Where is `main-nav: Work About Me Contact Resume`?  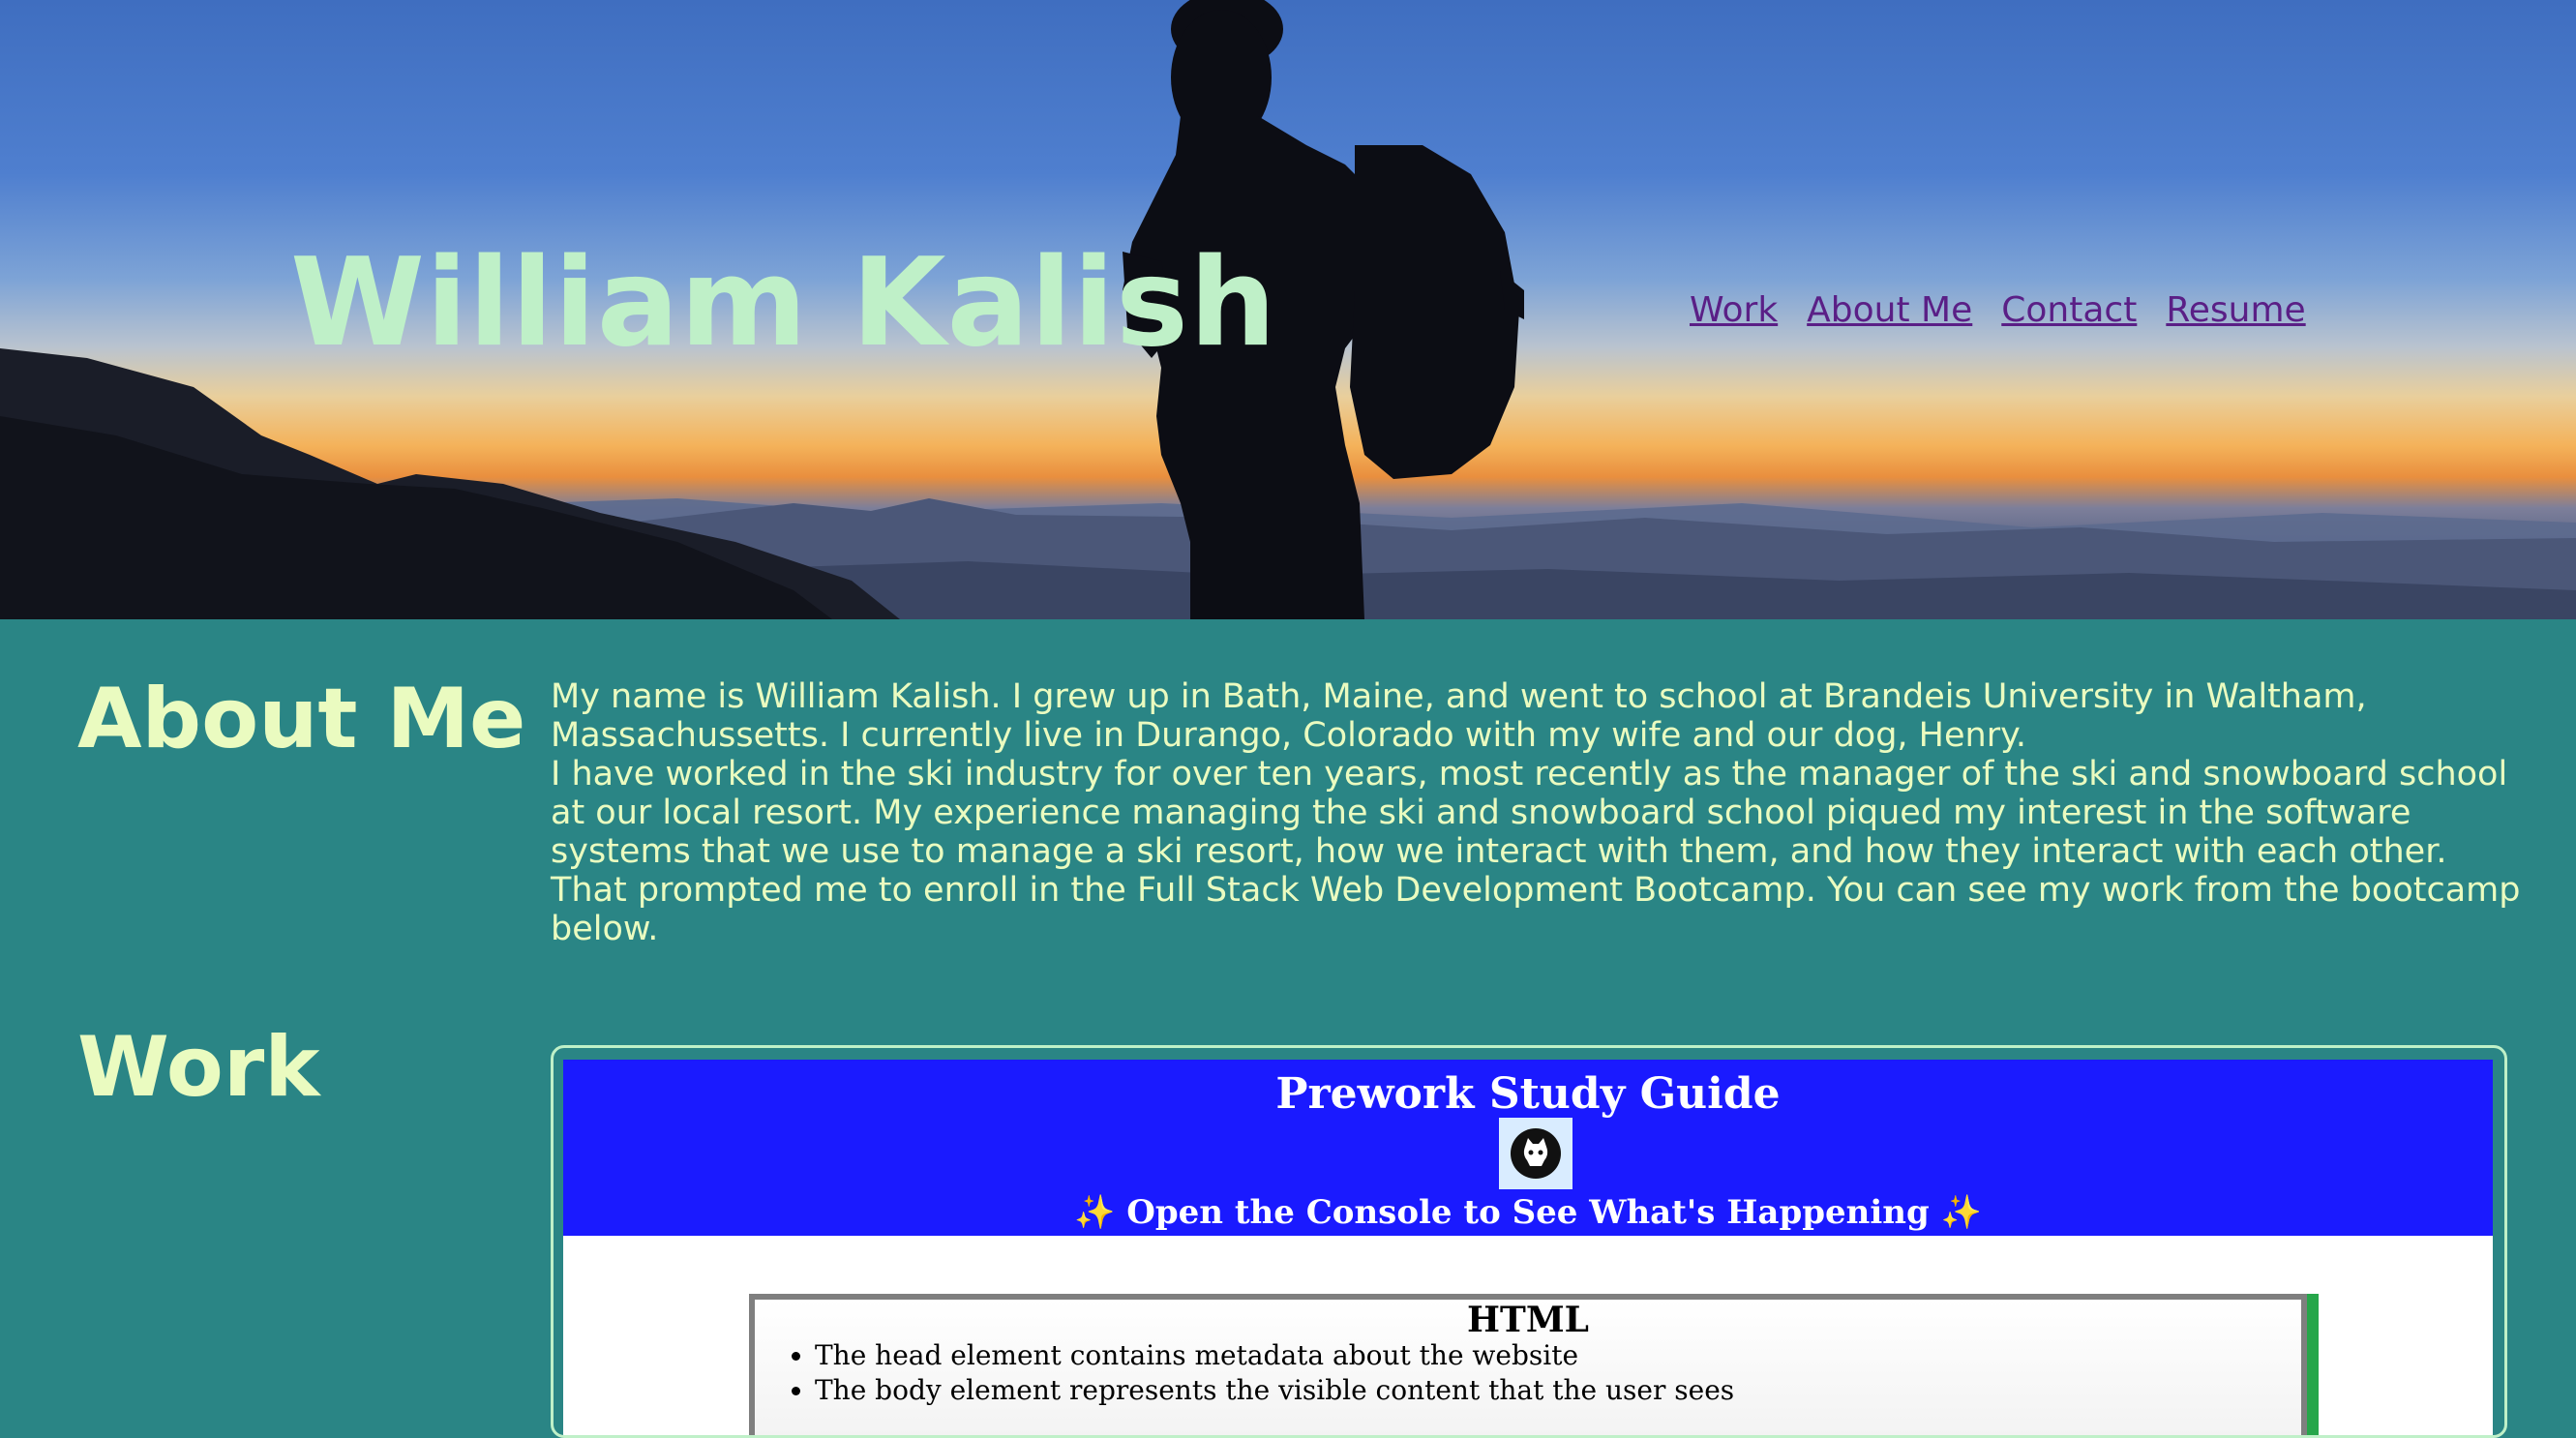 main-nav: Work About Me Contact Resume is located at coordinates (1998, 310).